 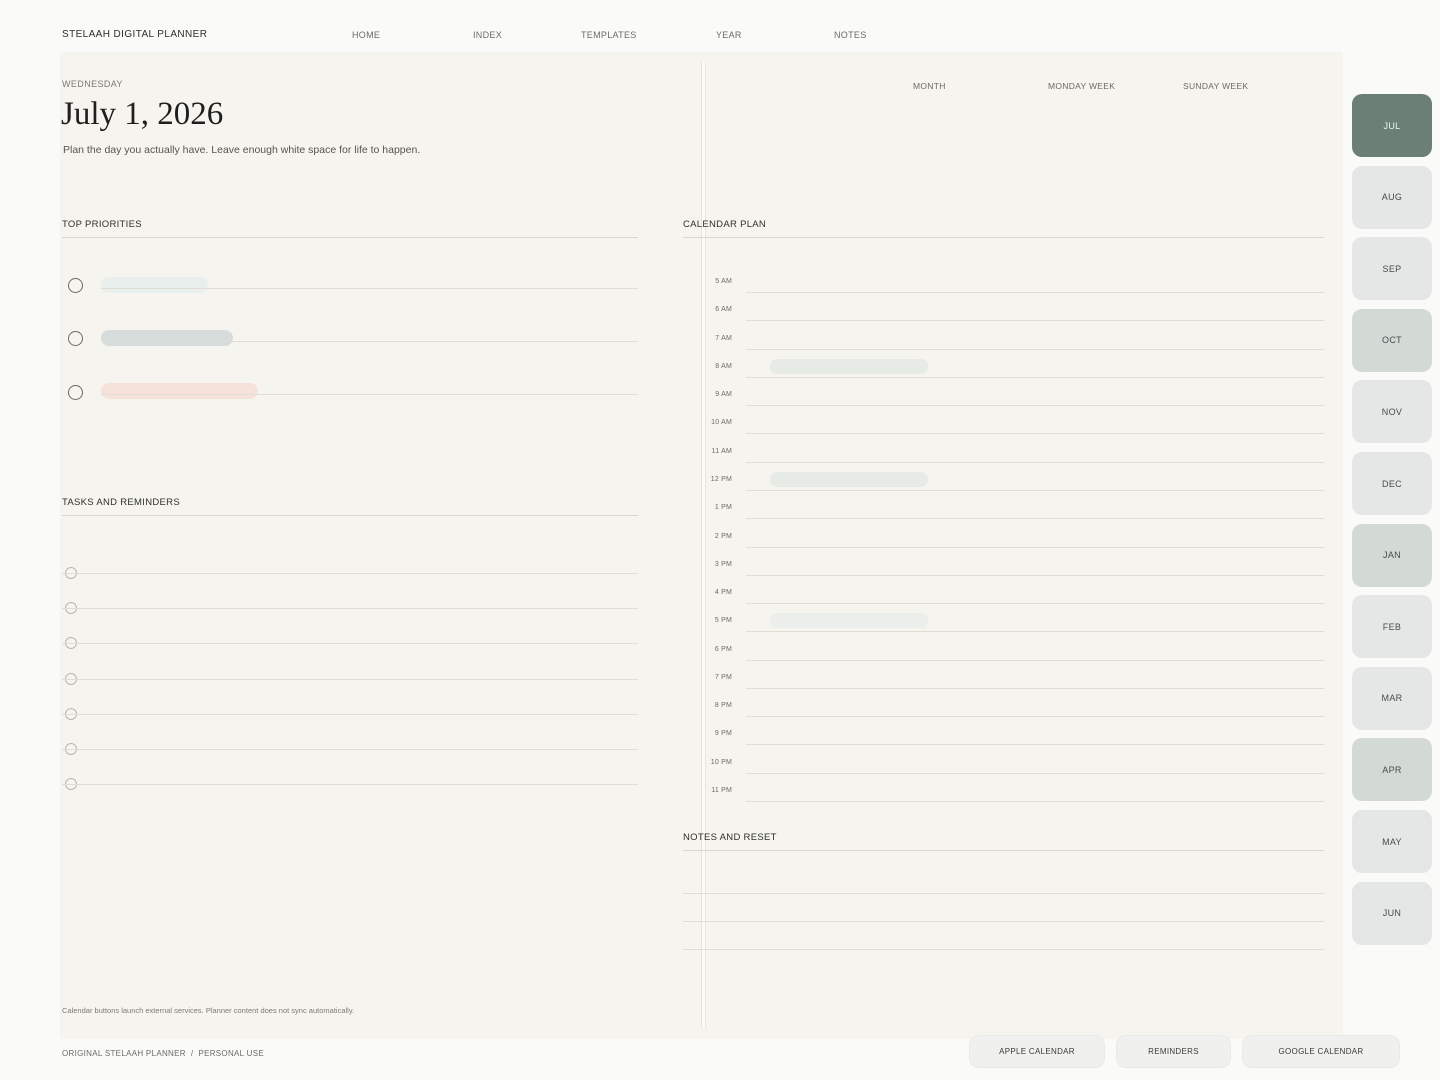 What do you see at coordinates (369, 341) in the screenshot?
I see `priority-2-line` at bounding box center [369, 341].